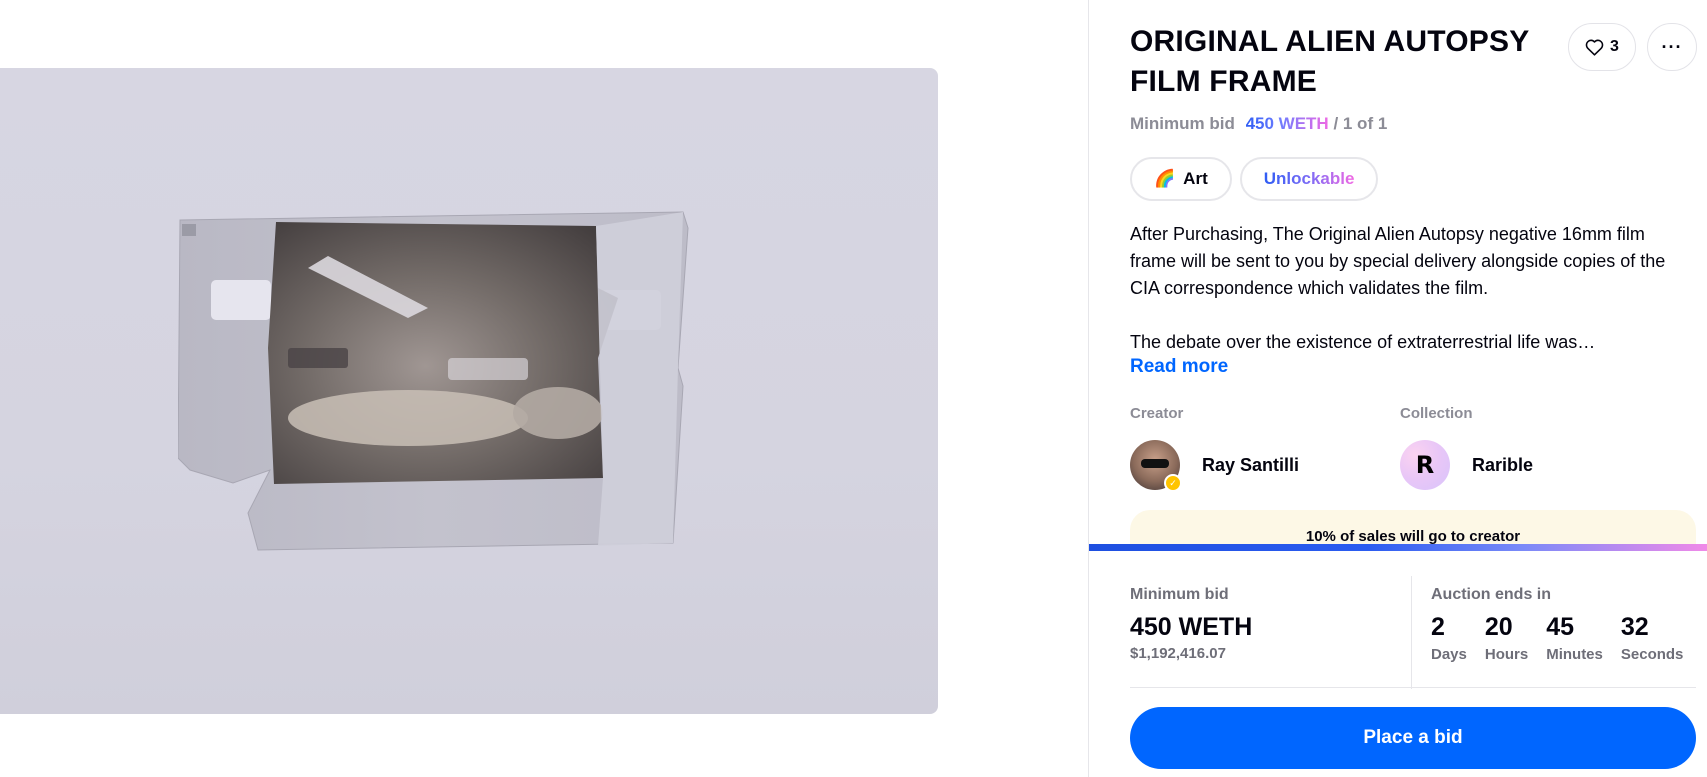  I want to click on read-more-link: Read more, so click(1179, 367).